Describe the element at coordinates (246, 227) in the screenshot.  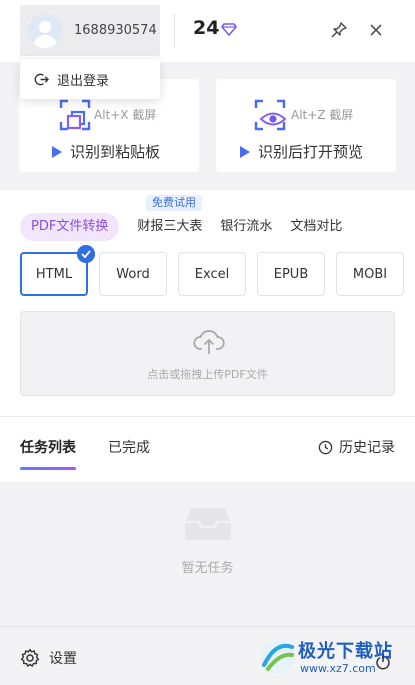
I see `tab-bank-statements: 银行流水` at that location.